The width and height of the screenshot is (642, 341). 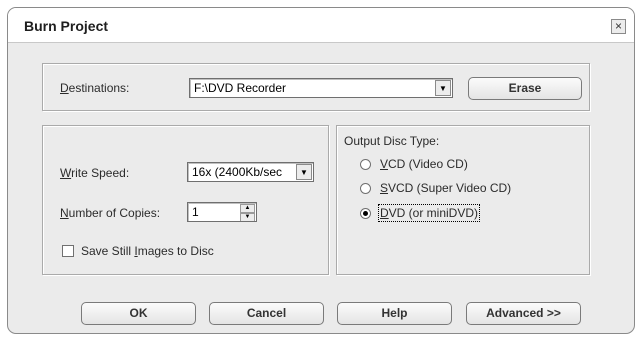 I want to click on close-button: ×, so click(x=618, y=26).